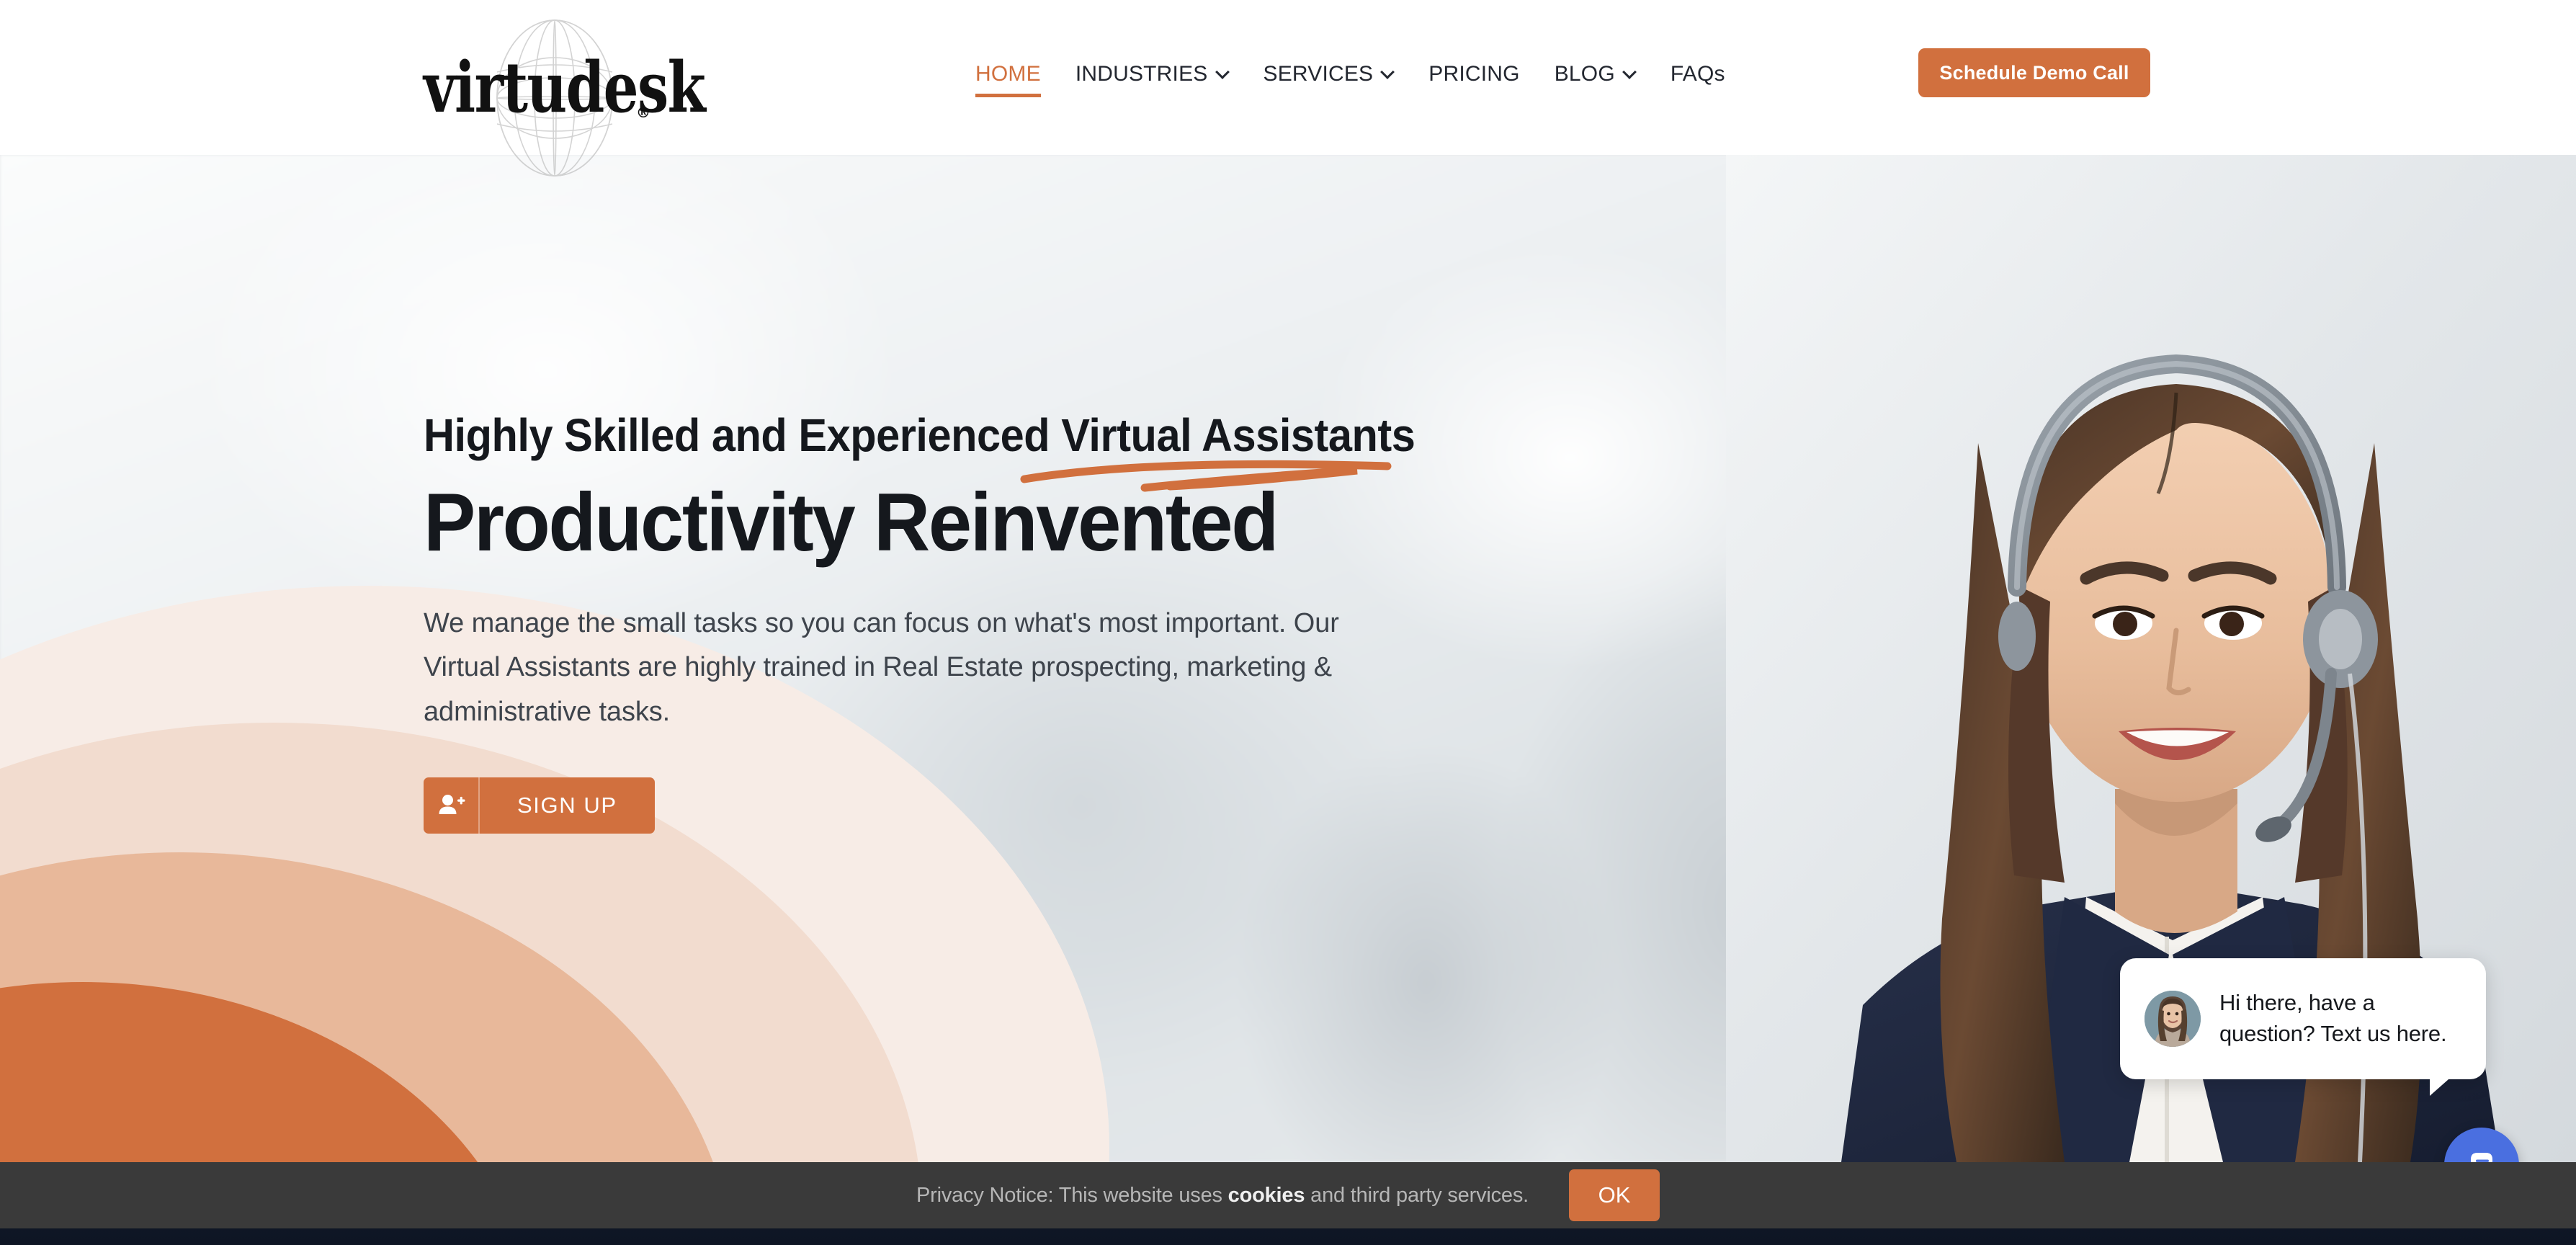 The height and width of the screenshot is (1245, 2576). I want to click on active-nav-underline, so click(1008, 96).